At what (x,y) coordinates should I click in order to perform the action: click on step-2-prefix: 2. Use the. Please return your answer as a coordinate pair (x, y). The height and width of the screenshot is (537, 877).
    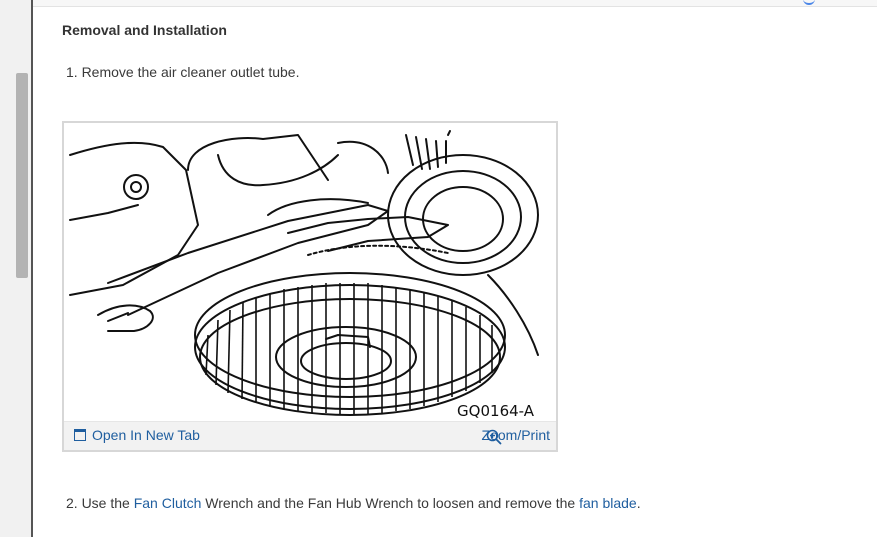
    Looking at the image, I should click on (100, 503).